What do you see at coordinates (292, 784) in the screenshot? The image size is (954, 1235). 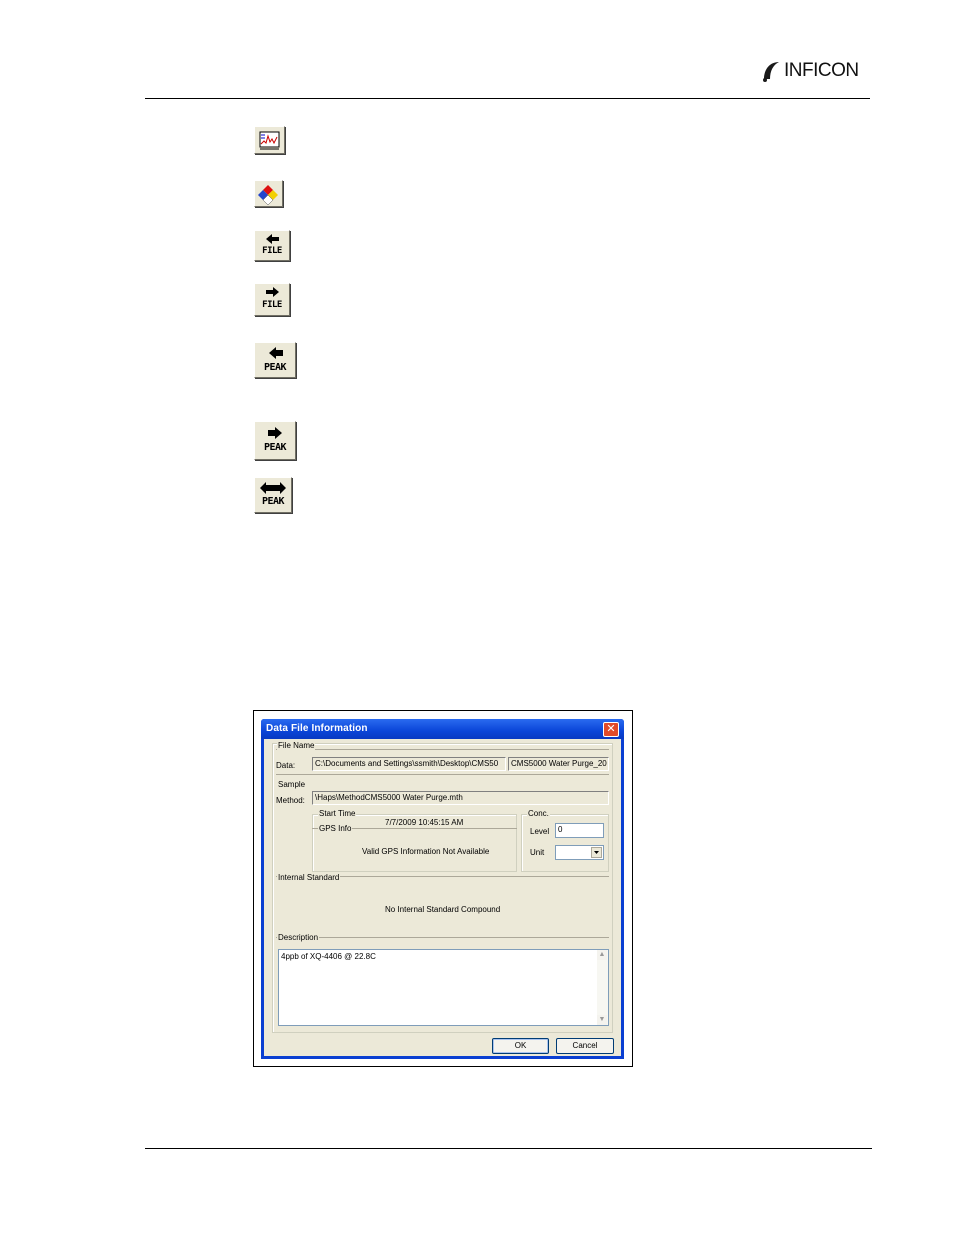 I see `sample-group-label: Sample` at bounding box center [292, 784].